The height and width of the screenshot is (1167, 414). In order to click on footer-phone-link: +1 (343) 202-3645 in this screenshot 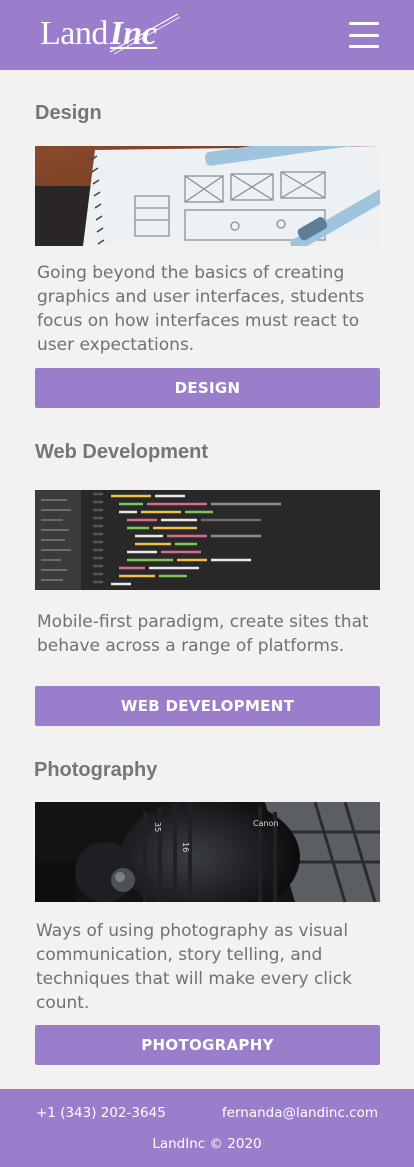, I will do `click(101, 1113)`.